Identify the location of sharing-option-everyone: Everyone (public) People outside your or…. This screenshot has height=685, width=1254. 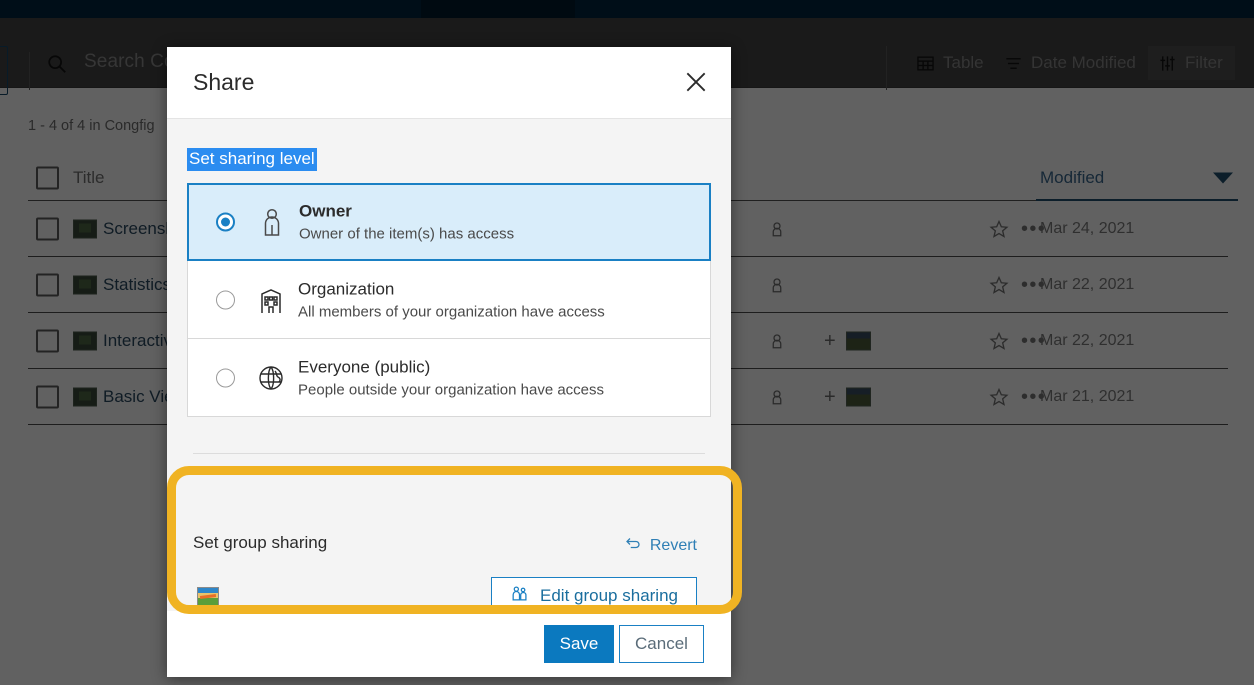
(449, 378).